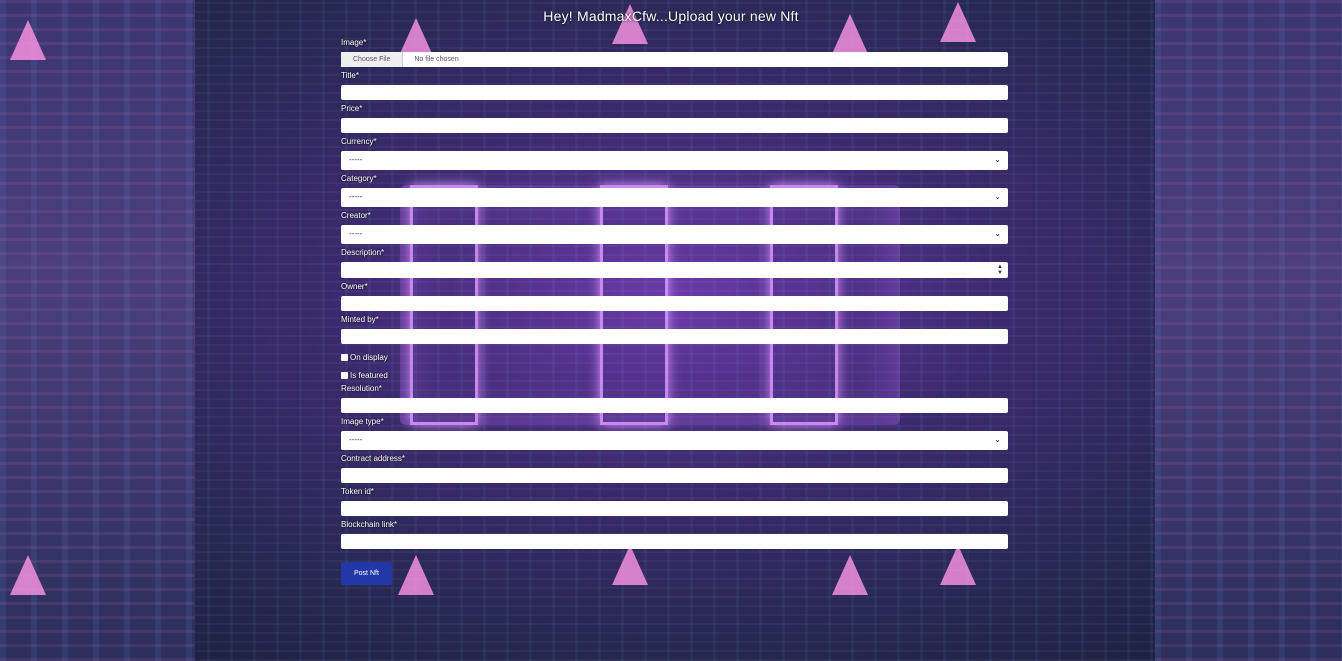 The image size is (1342, 661). What do you see at coordinates (671, 16) in the screenshot?
I see `page-title: Hey! MadmaxCfw...Upload your new Nft` at bounding box center [671, 16].